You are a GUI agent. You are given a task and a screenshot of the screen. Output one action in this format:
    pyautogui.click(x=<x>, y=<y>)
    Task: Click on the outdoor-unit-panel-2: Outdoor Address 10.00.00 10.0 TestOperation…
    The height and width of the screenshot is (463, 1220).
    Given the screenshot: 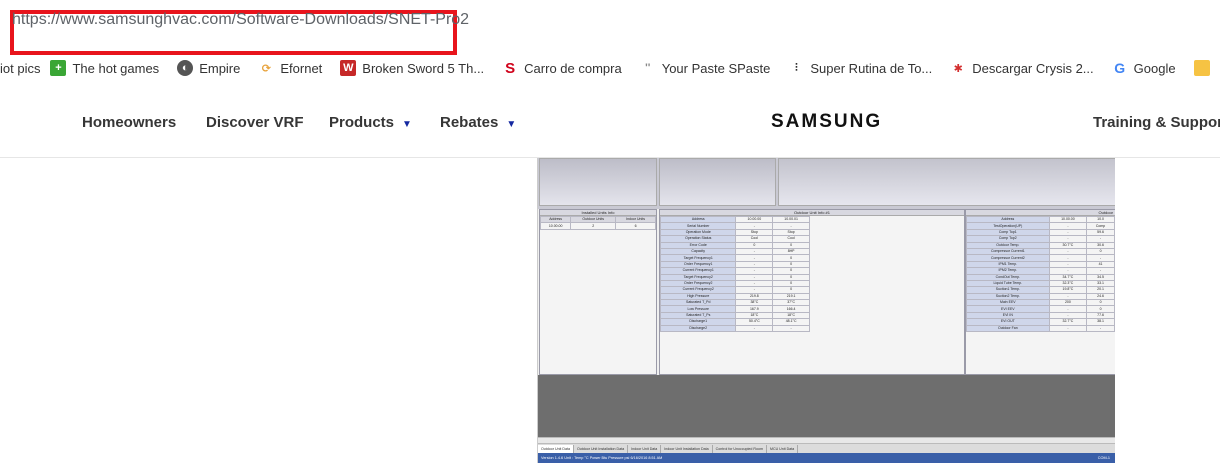 What is the action you would take?
    pyautogui.click(x=1040, y=292)
    